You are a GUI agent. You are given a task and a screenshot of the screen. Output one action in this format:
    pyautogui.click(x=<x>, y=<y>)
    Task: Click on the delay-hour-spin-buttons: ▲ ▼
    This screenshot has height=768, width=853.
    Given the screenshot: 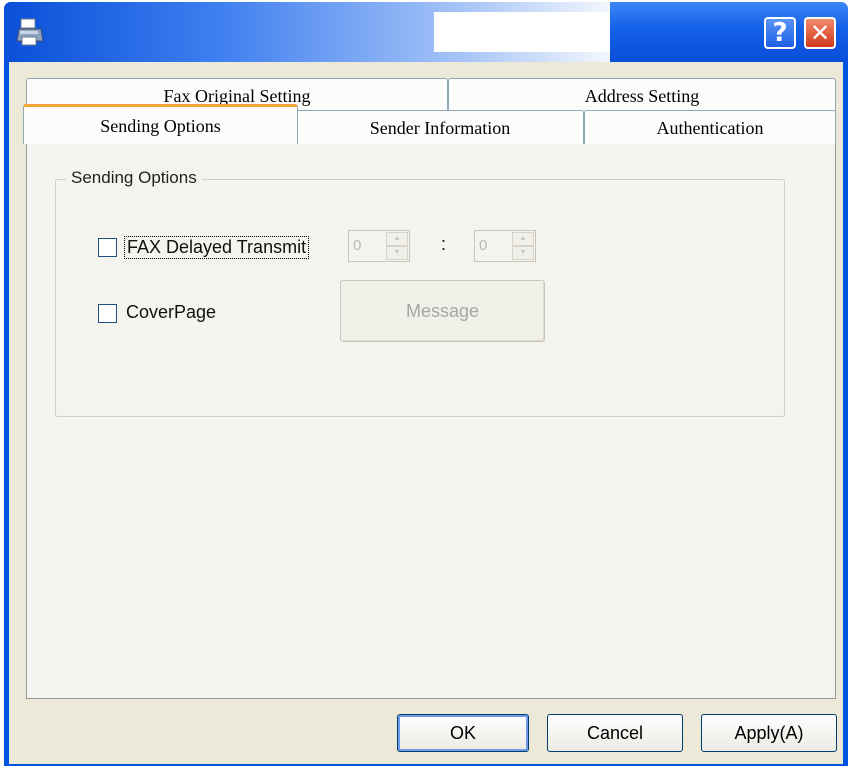 What is the action you would take?
    pyautogui.click(x=397, y=246)
    